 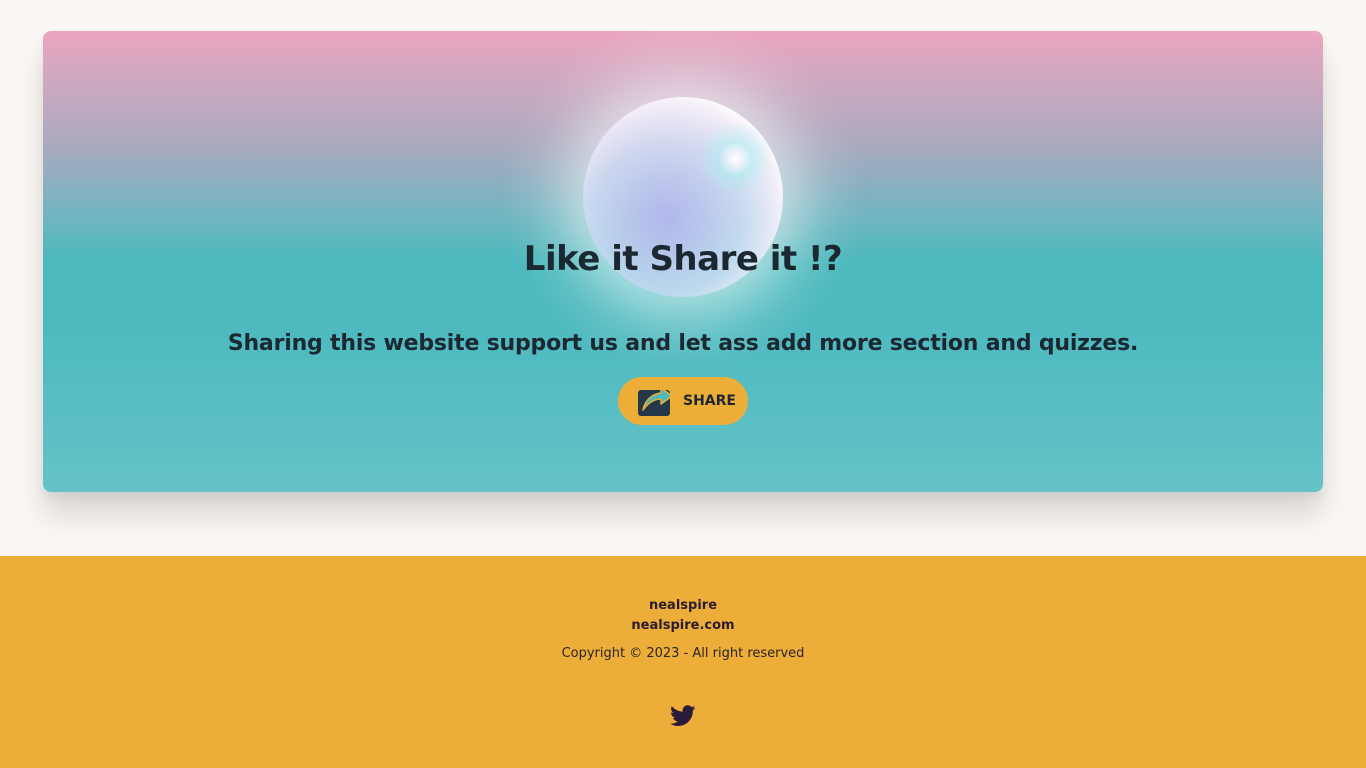 I want to click on share-button: SHARE, so click(x=683, y=401).